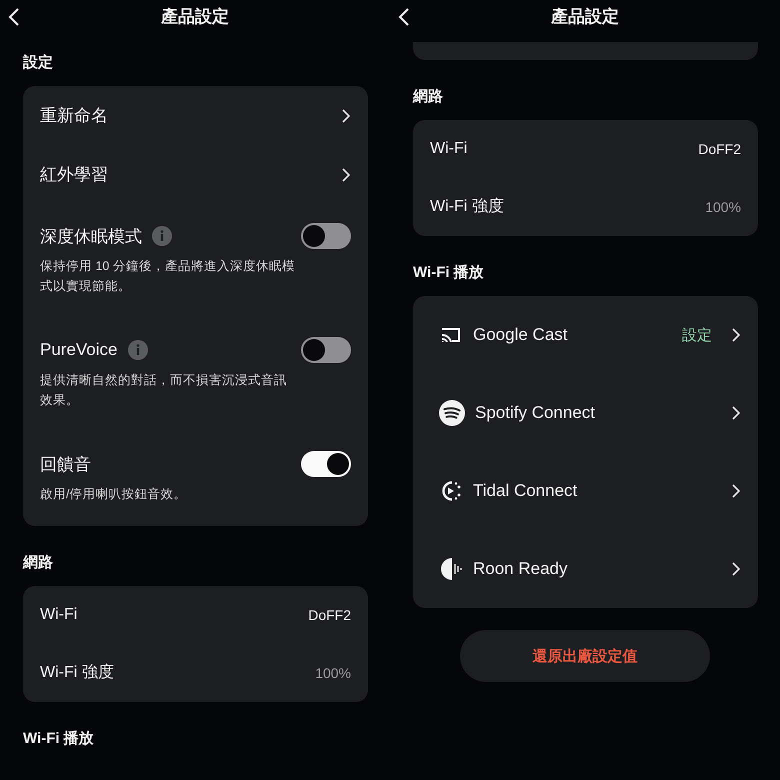  What do you see at coordinates (585, 569) in the screenshot?
I see `service-row: Roon Ready` at bounding box center [585, 569].